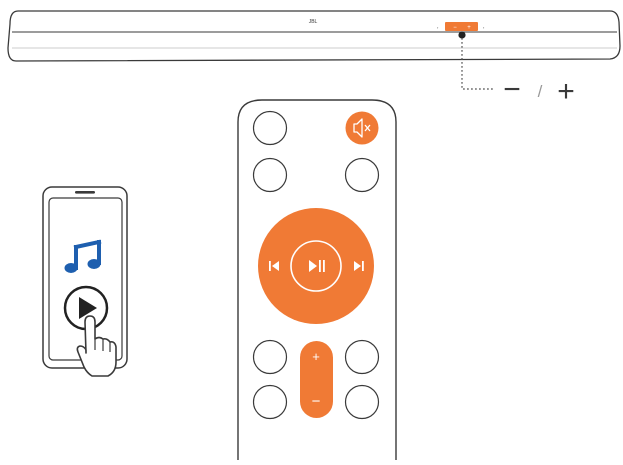 Image resolution: width=623 pixels, height=465 pixels. What do you see at coordinates (455, 28) in the screenshot?
I see `soundbar-volume-down-button-label: −` at bounding box center [455, 28].